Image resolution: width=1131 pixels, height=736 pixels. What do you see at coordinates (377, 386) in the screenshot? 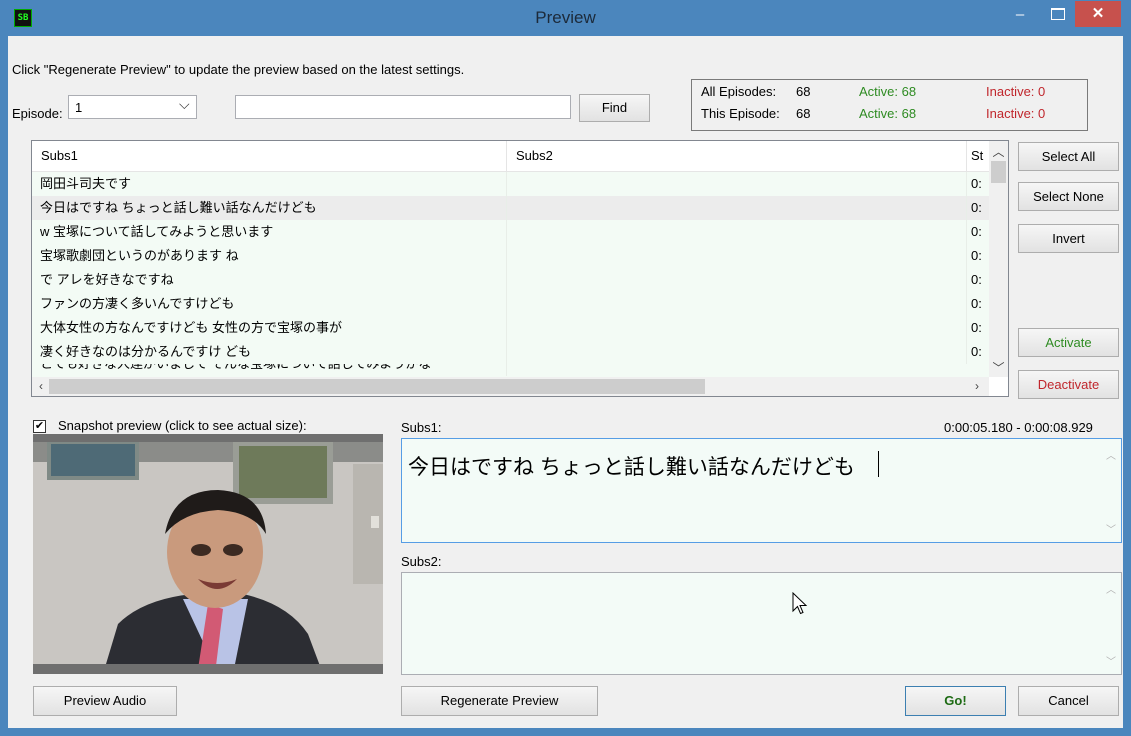
I see `h-scroll-thumb` at bounding box center [377, 386].